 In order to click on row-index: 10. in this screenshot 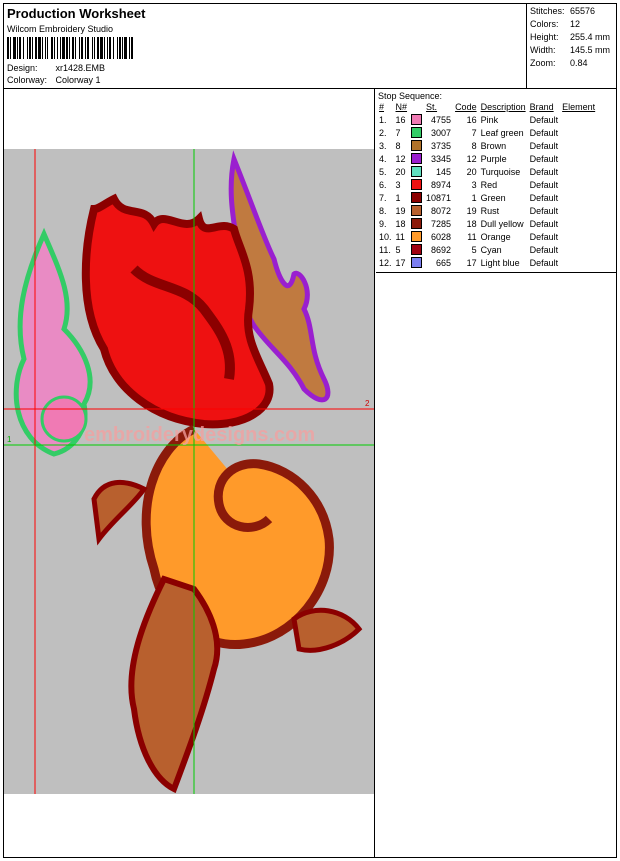, I will do `click(385, 236)`.